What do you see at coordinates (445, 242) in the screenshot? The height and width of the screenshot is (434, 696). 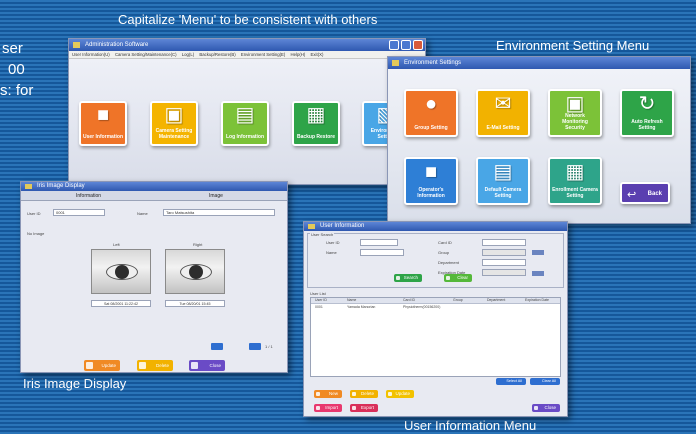 I see `card-id-label: Card ID` at bounding box center [445, 242].